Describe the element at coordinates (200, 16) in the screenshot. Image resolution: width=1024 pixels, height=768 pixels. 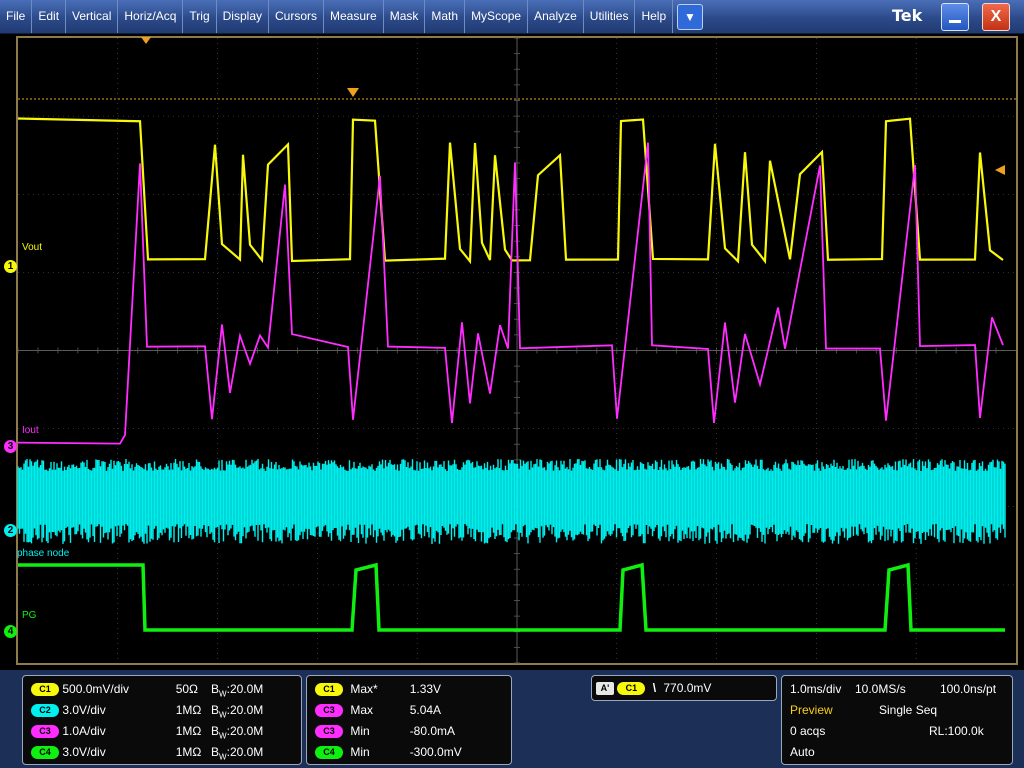
I see `menu-trig: Trig` at that location.